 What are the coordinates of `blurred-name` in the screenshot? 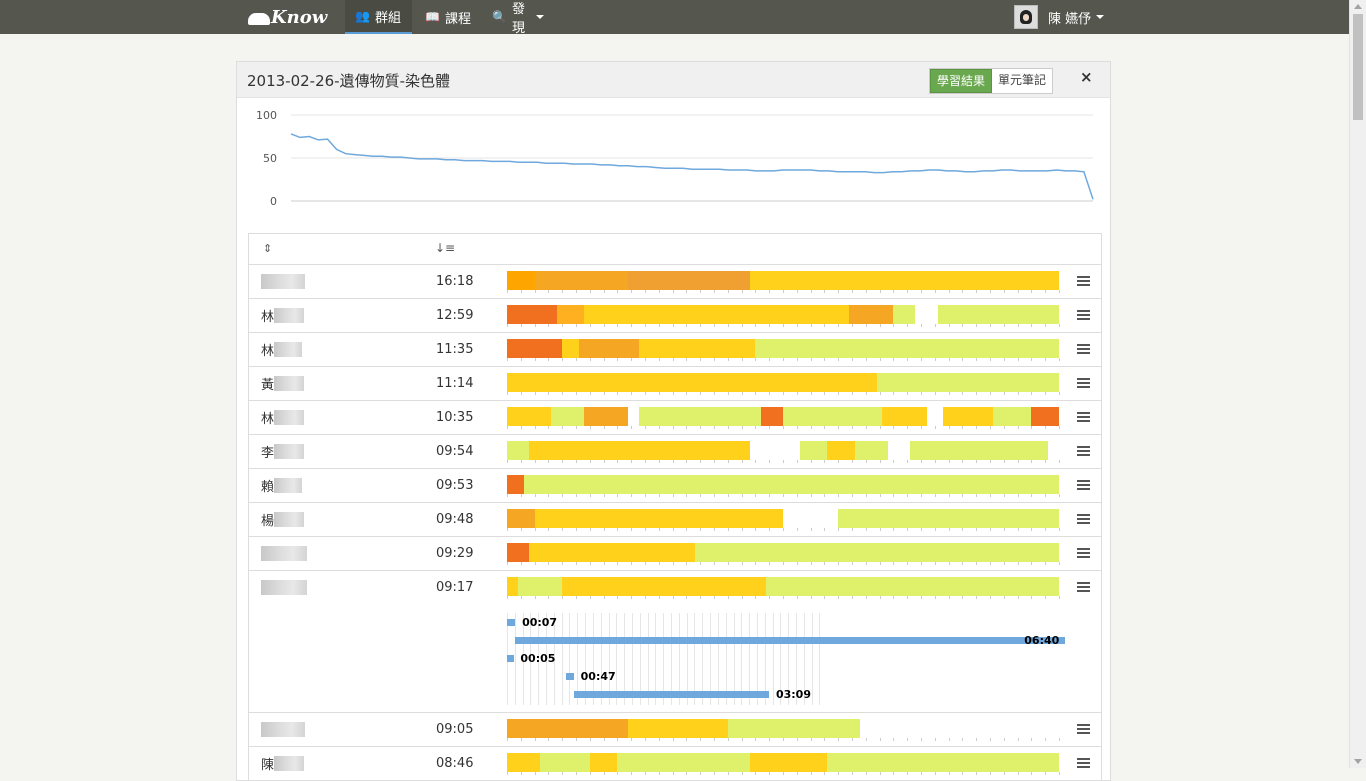 It's located at (284, 587).